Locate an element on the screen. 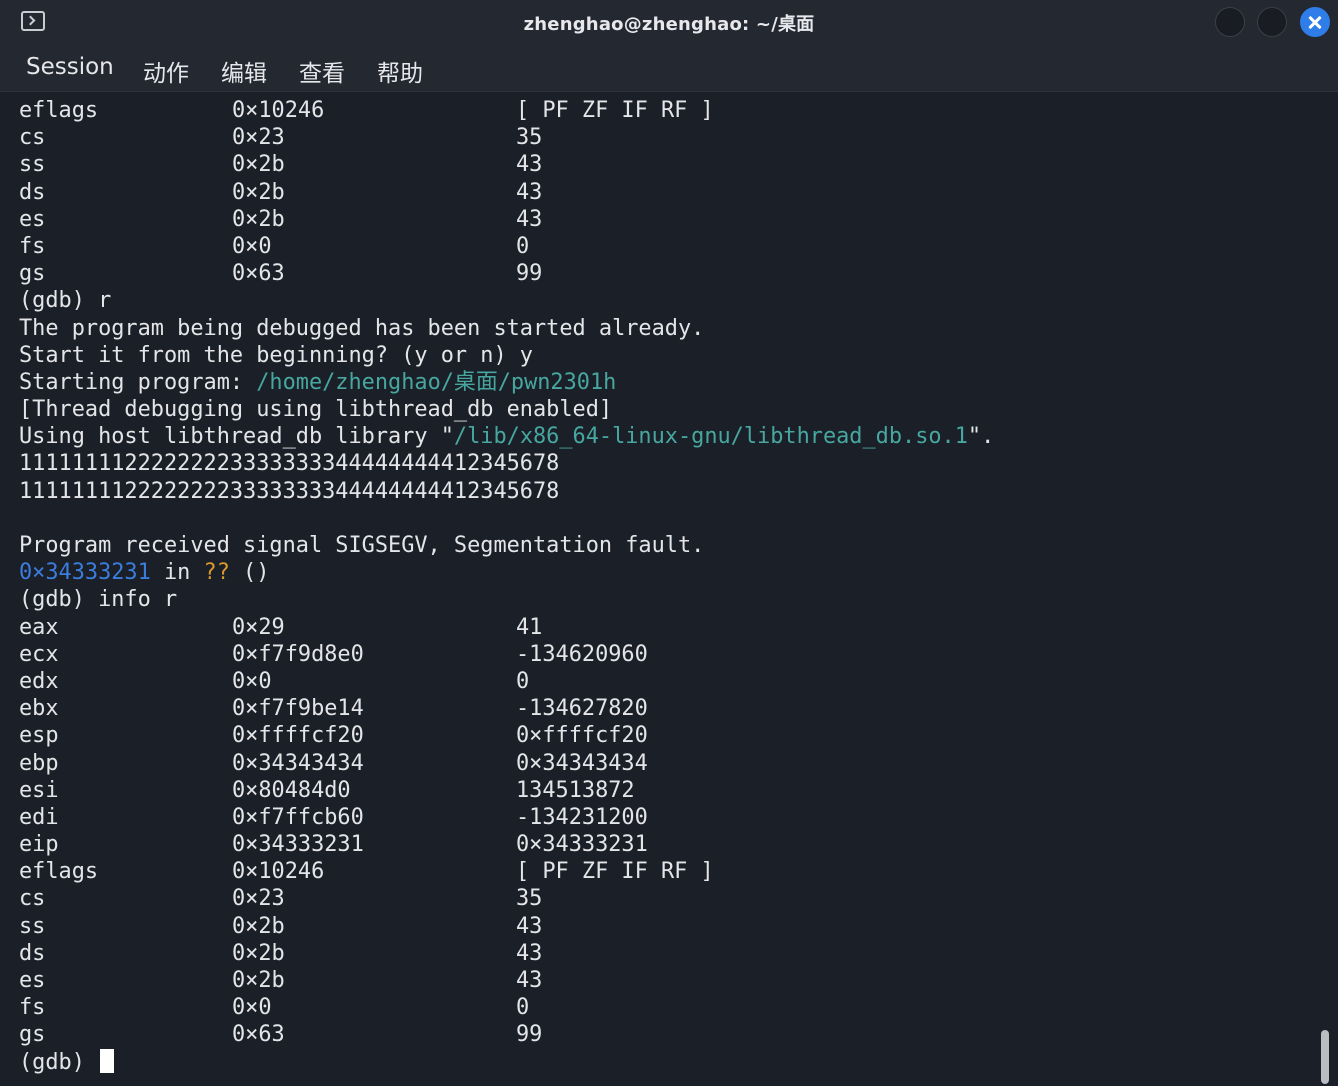 This screenshot has height=1086, width=1338. register-value: 134513872 is located at coordinates (575, 790).